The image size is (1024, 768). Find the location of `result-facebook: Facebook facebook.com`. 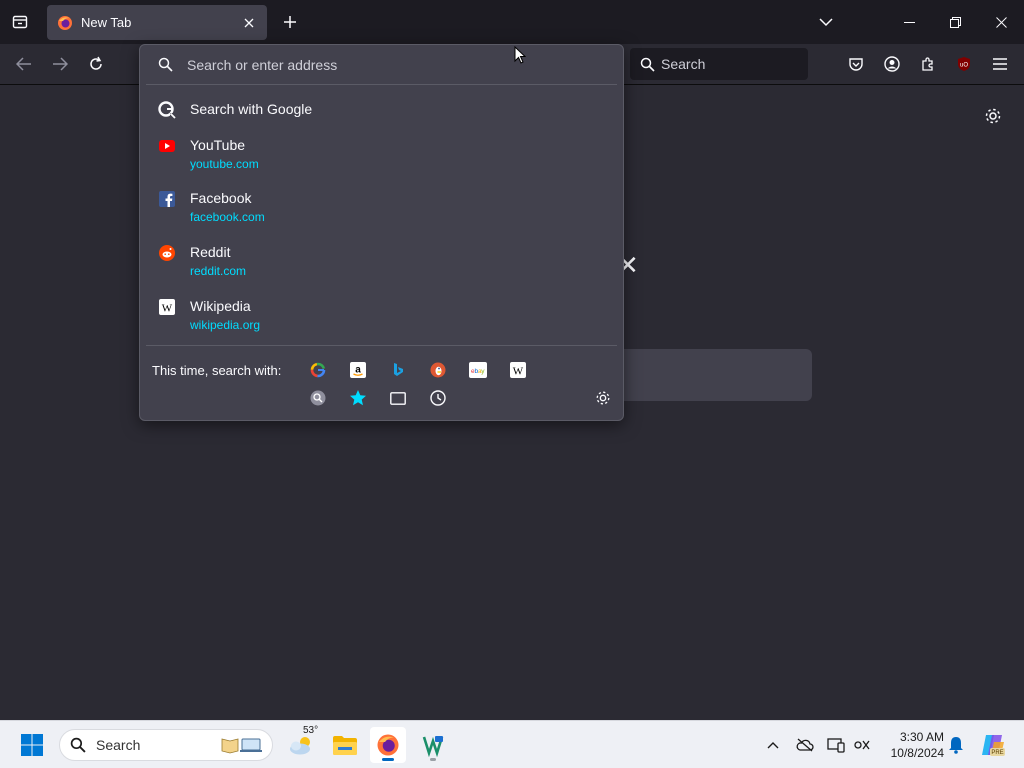

result-facebook: Facebook facebook.com is located at coordinates (381, 207).